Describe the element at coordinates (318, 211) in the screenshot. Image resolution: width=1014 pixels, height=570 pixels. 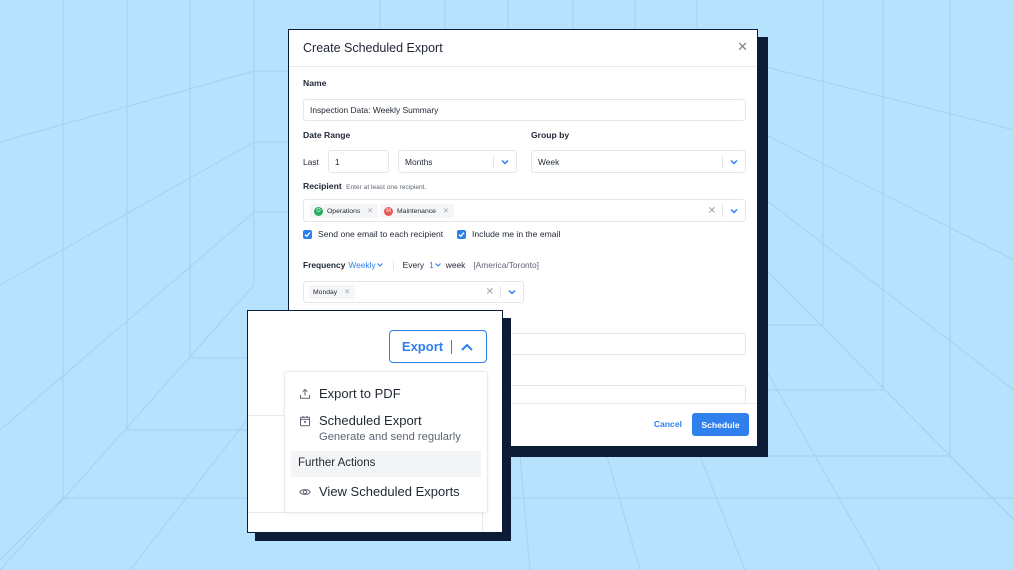
I see `avatar: O` at that location.